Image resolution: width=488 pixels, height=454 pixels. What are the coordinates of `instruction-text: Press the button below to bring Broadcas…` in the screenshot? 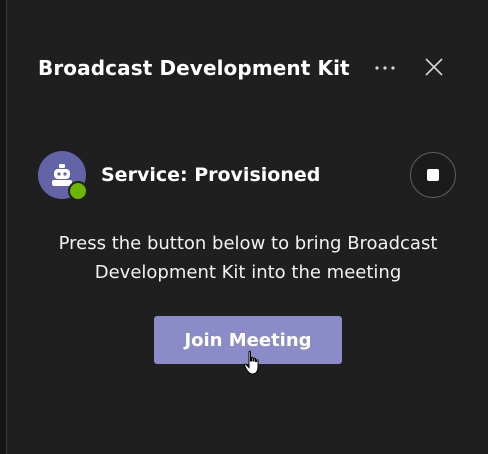 It's located at (248, 258).